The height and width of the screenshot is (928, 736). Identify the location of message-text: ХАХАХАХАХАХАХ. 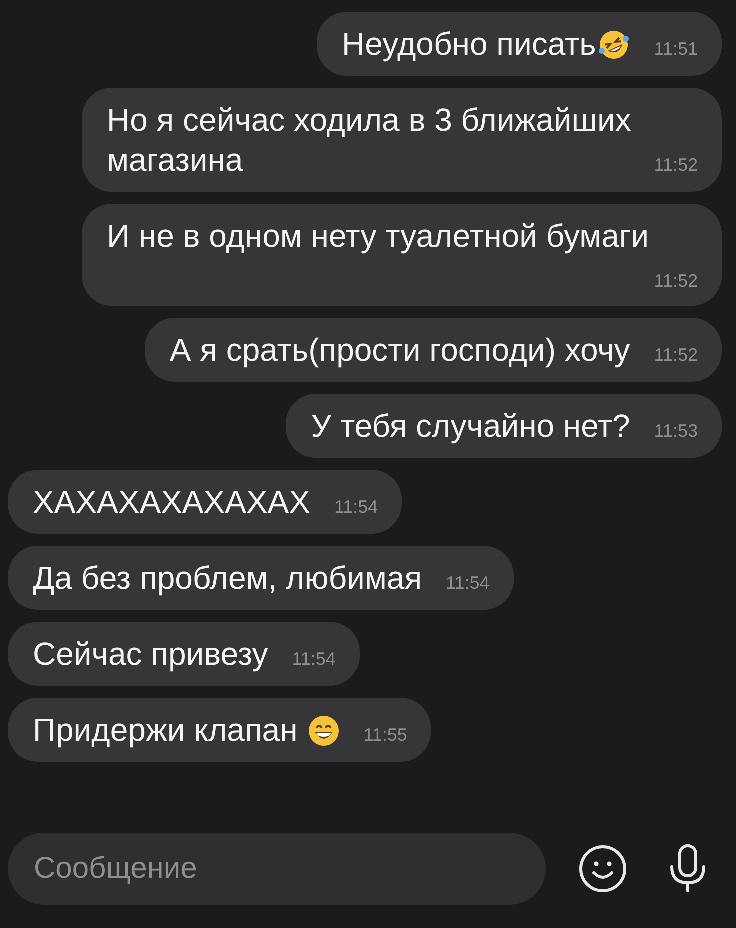
(171, 502).